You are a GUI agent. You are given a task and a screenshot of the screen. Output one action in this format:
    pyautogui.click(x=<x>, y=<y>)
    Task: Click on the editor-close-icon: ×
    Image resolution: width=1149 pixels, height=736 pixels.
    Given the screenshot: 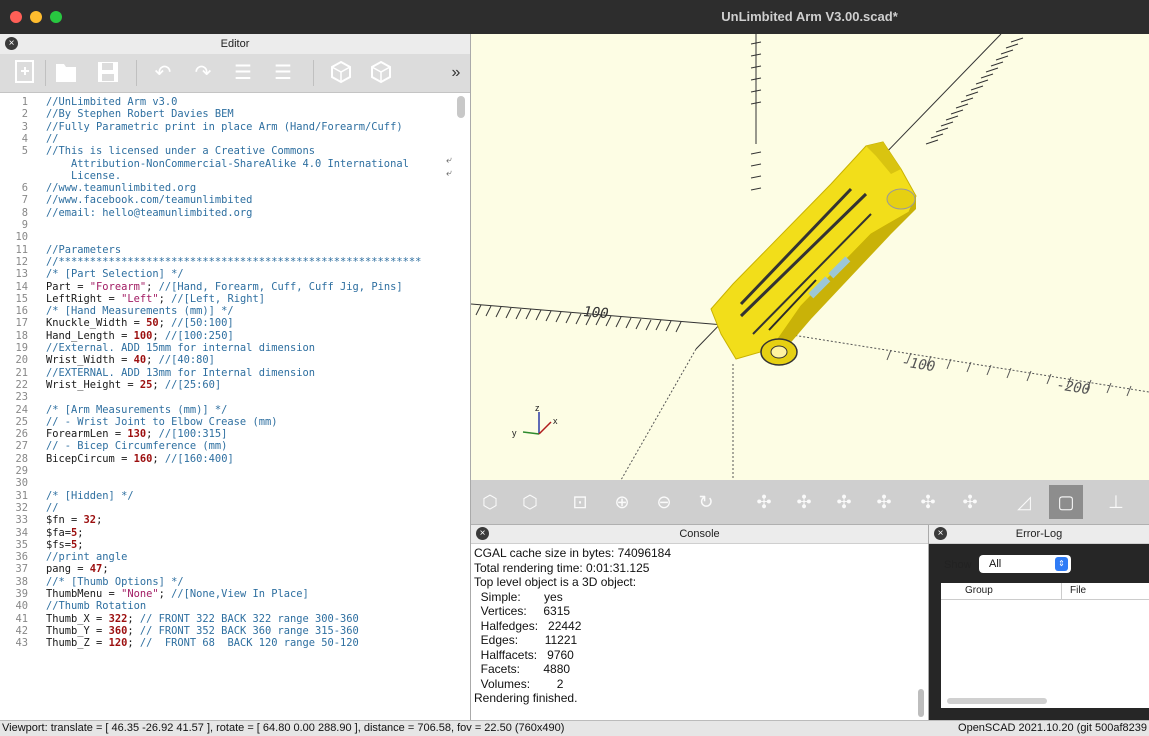 What is the action you would take?
    pyautogui.click(x=11, y=43)
    